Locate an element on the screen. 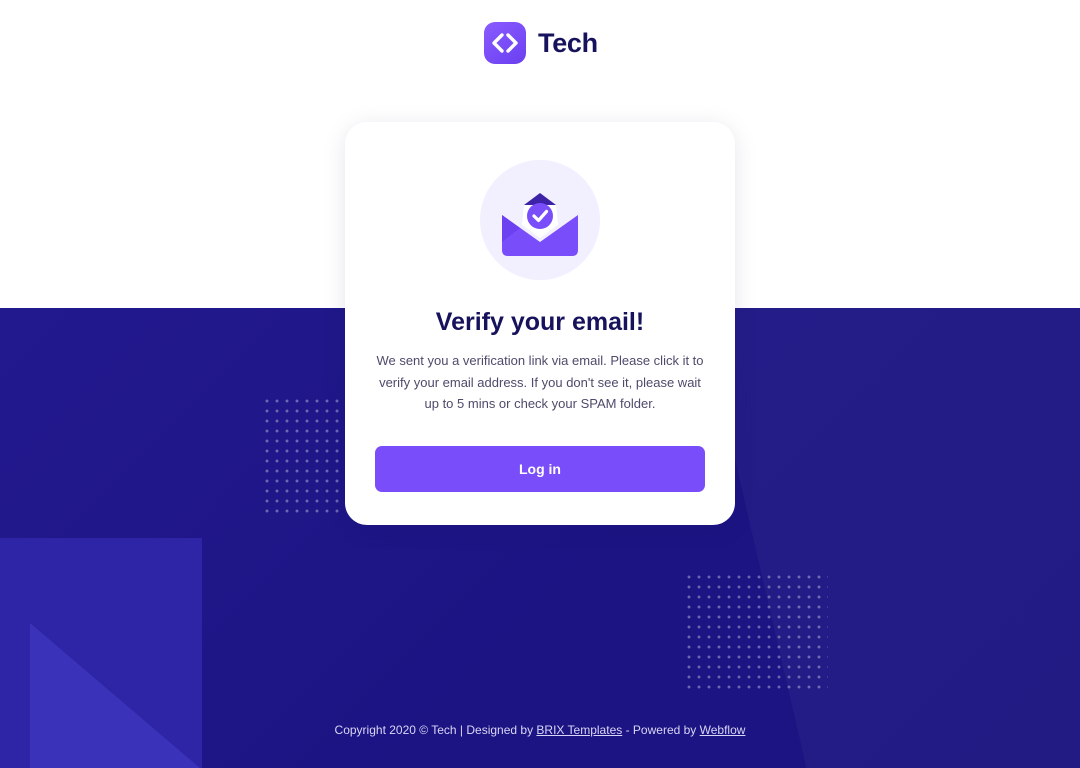 The height and width of the screenshot is (768, 1080). footer-copyright: Copyright 2020 © Tech | Designed by is located at coordinates (434, 730).